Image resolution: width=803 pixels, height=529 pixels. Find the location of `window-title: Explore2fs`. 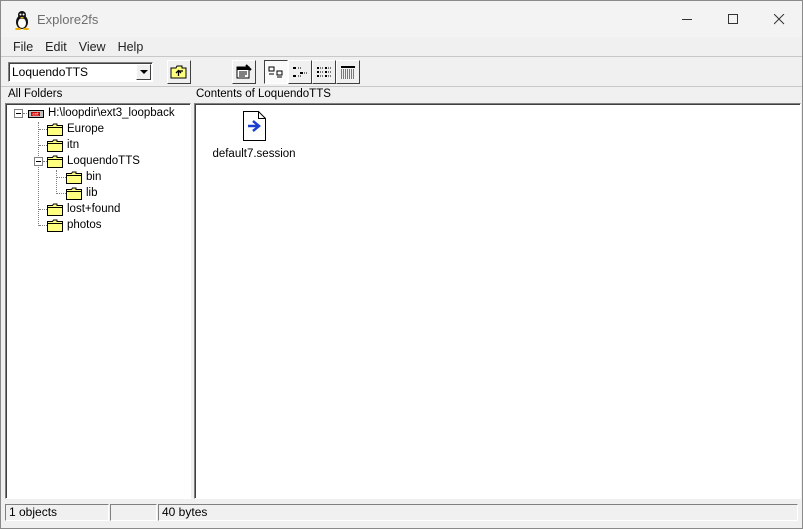

window-title: Explore2fs is located at coordinates (68, 19).